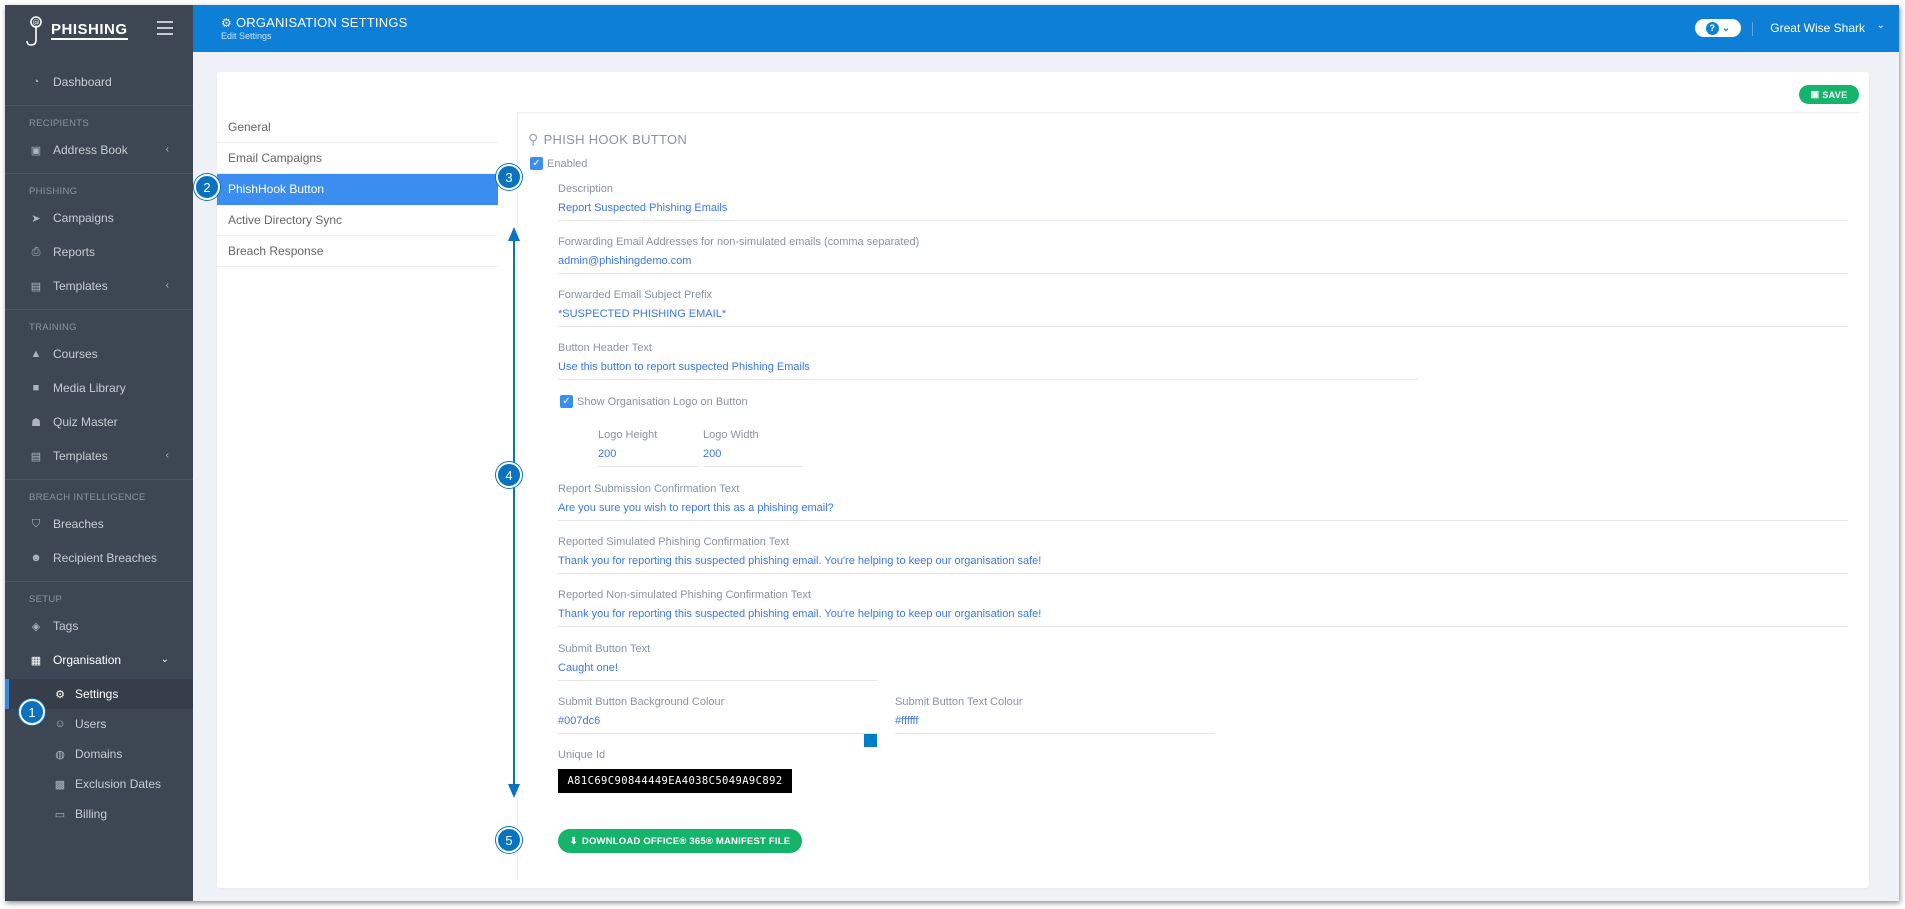 The width and height of the screenshot is (1905, 909). I want to click on callout-1: 1, so click(32, 712).